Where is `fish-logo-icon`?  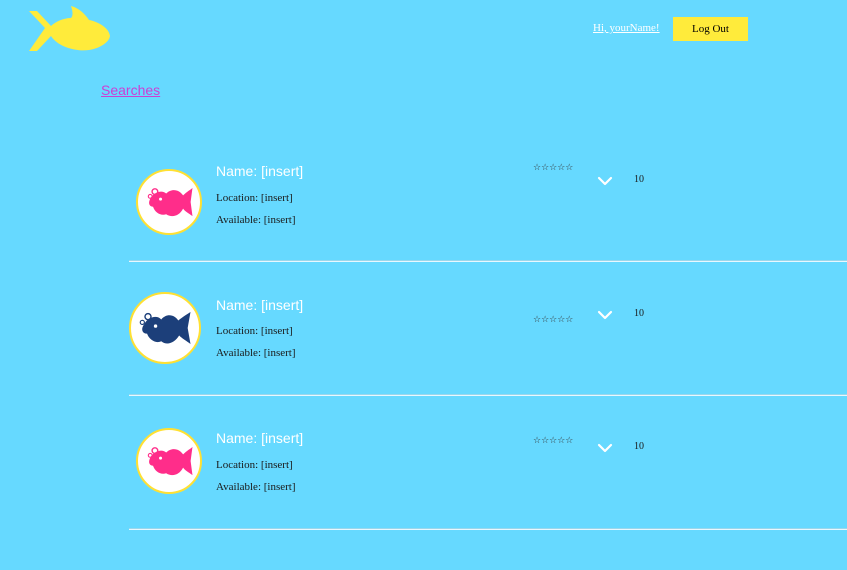
fish-logo-icon is located at coordinates (69, 28).